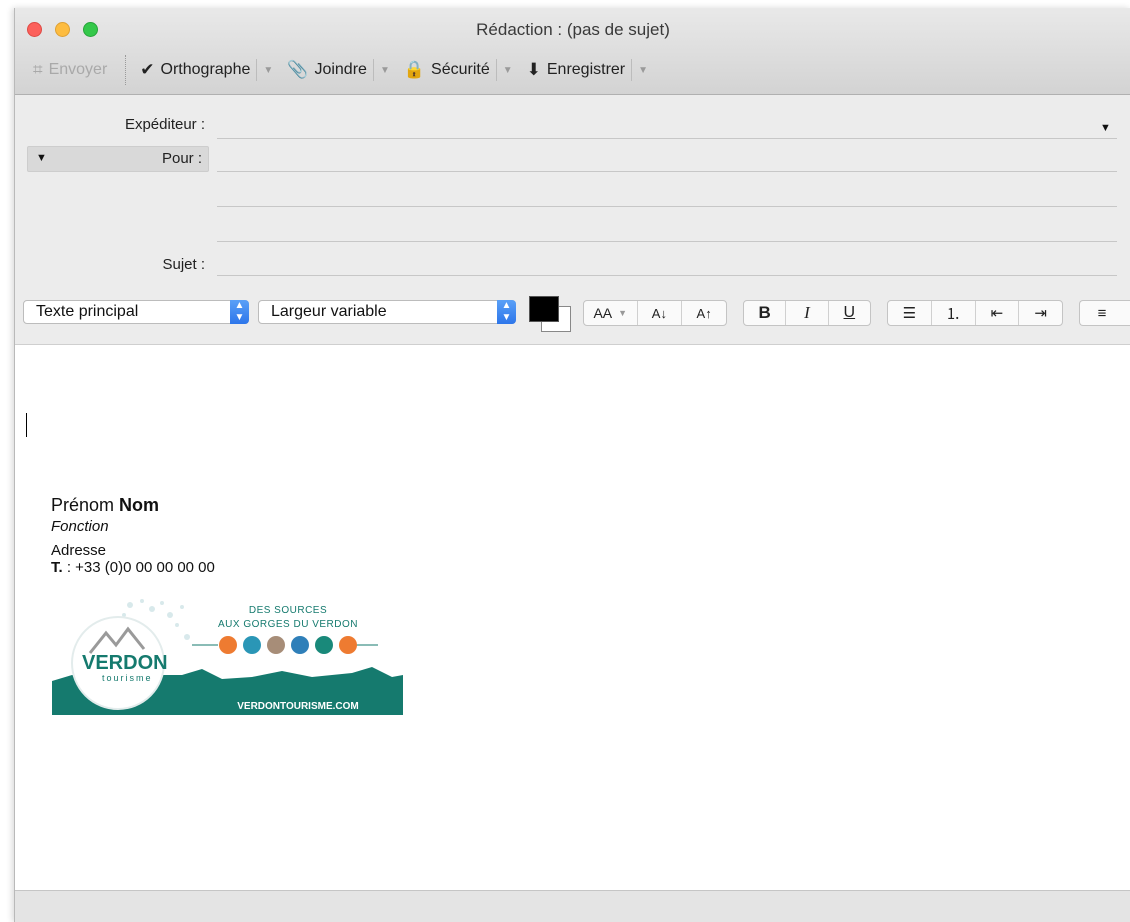 This screenshot has width=1130, height=922. What do you see at coordinates (643, 70) in the screenshot?
I see `save-menu-arrow-icon: ▼` at bounding box center [643, 70].